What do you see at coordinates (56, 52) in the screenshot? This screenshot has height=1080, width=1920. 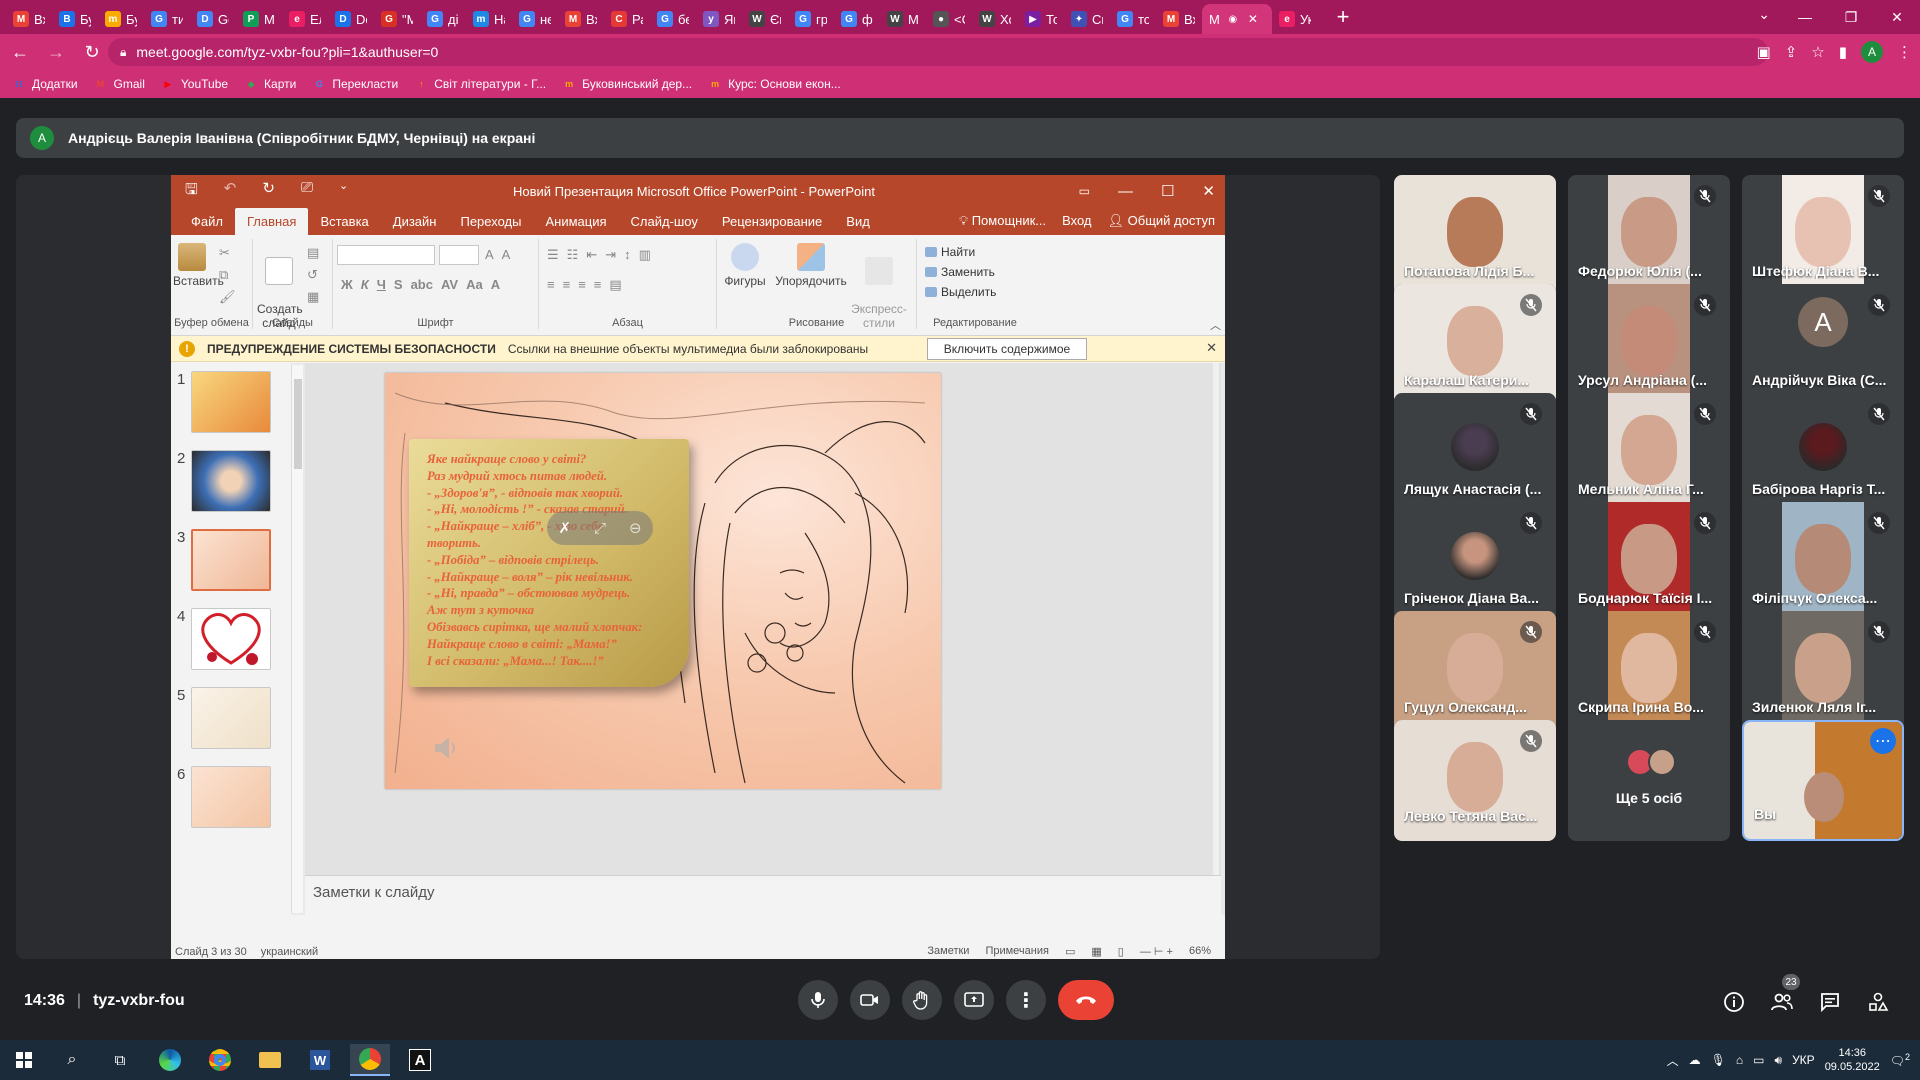 I see `forward-icon: →` at bounding box center [56, 52].